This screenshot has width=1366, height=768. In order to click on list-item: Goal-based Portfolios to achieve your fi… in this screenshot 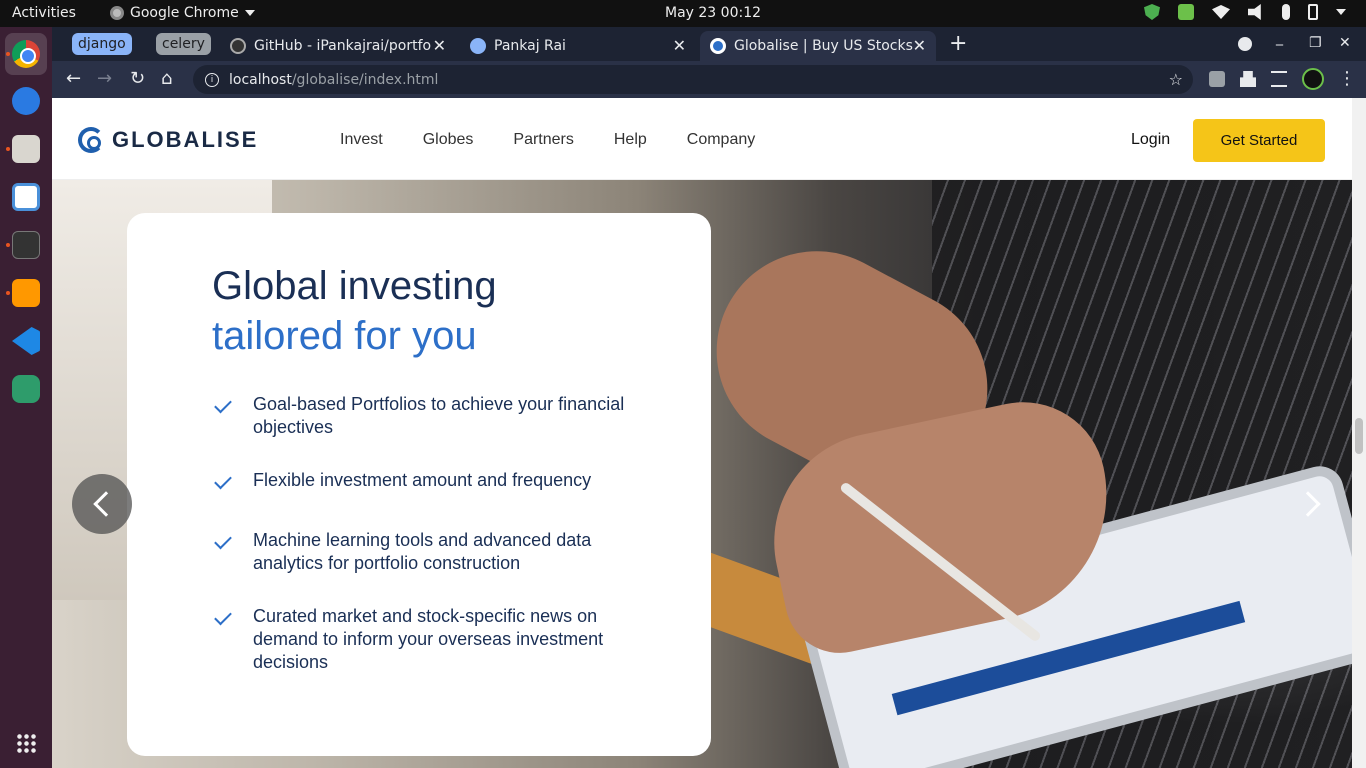, I will do `click(423, 416)`.